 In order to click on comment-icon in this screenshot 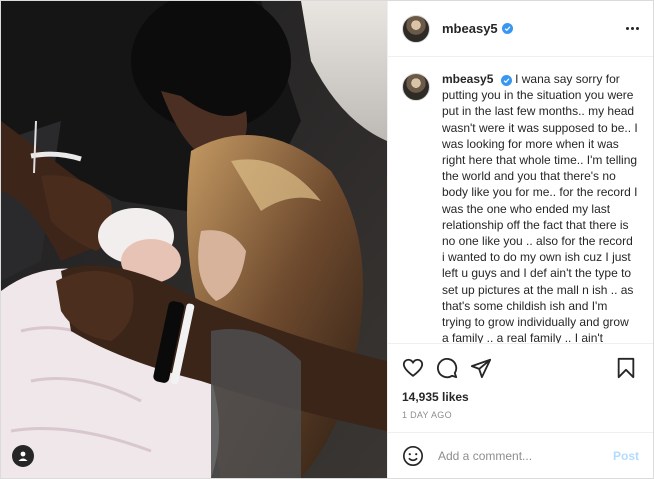, I will do `click(447, 368)`.